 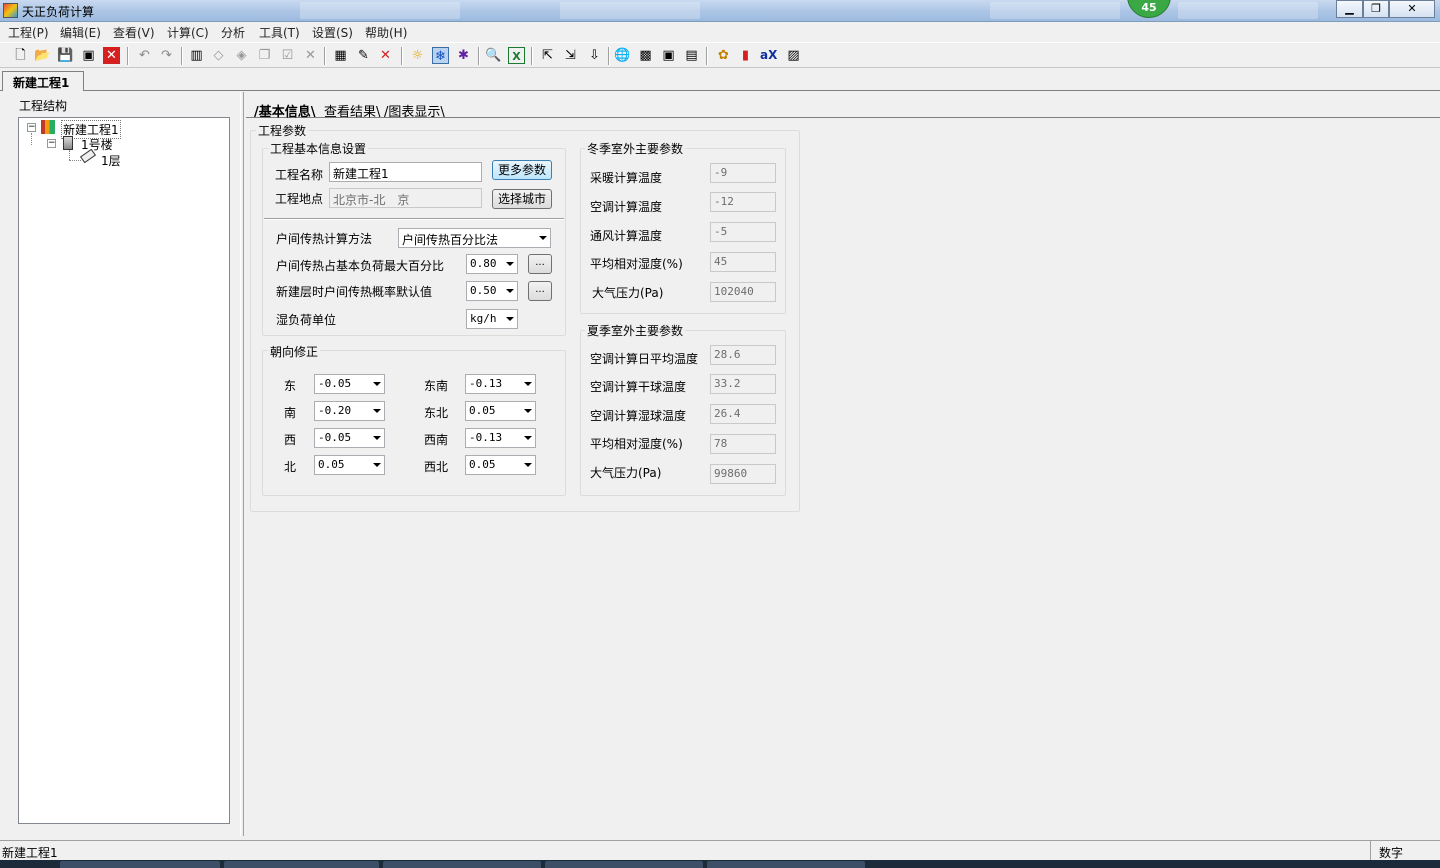 I want to click on orient-southeast-select: -0.13, so click(x=500, y=384).